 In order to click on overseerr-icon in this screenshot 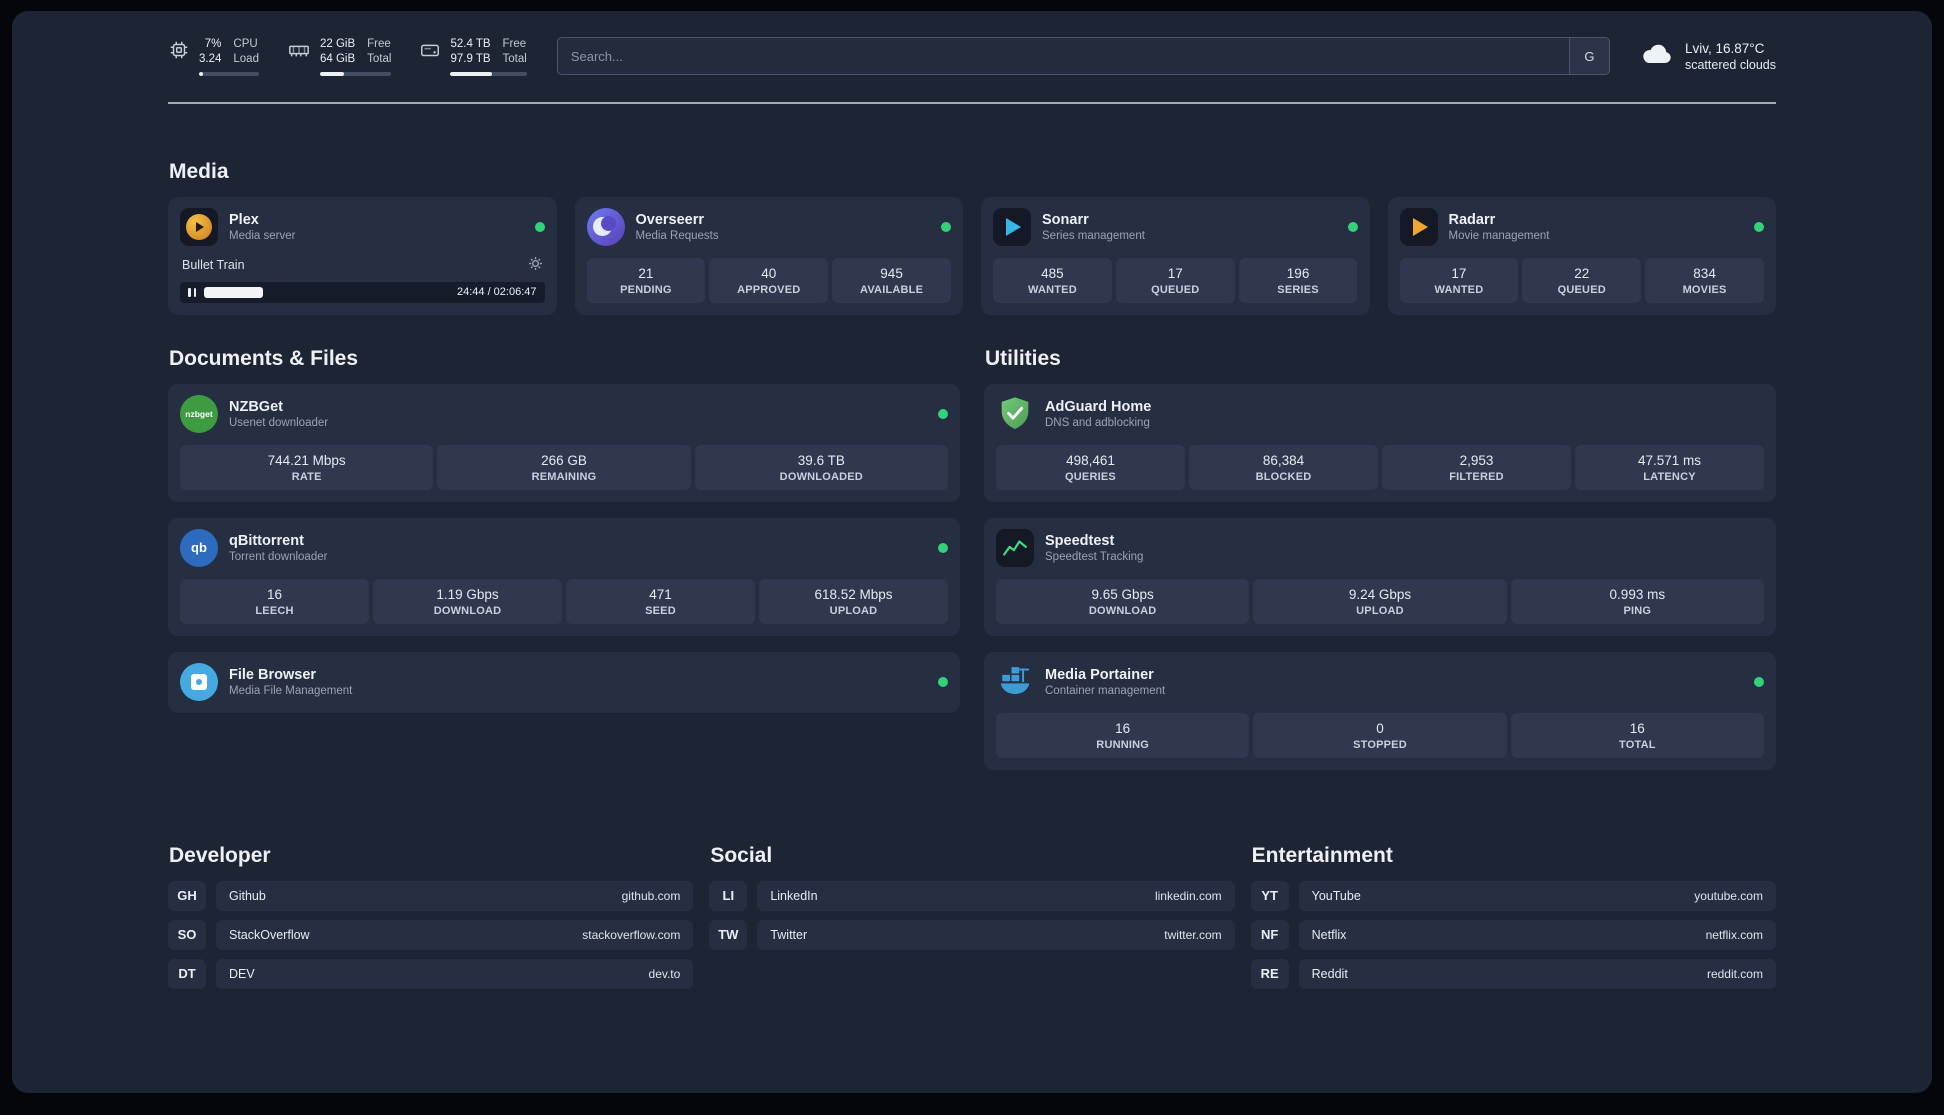, I will do `click(605, 226)`.